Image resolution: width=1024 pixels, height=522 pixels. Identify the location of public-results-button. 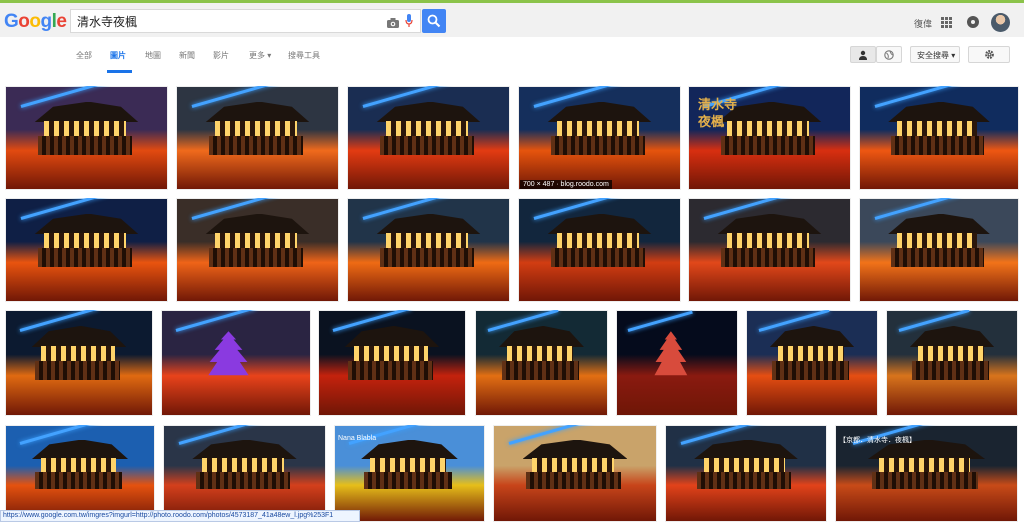
(889, 54).